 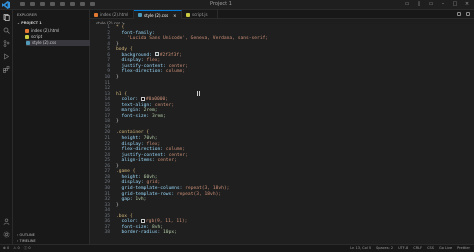 I want to click on status-item: UTF-8, so click(x=403, y=248).